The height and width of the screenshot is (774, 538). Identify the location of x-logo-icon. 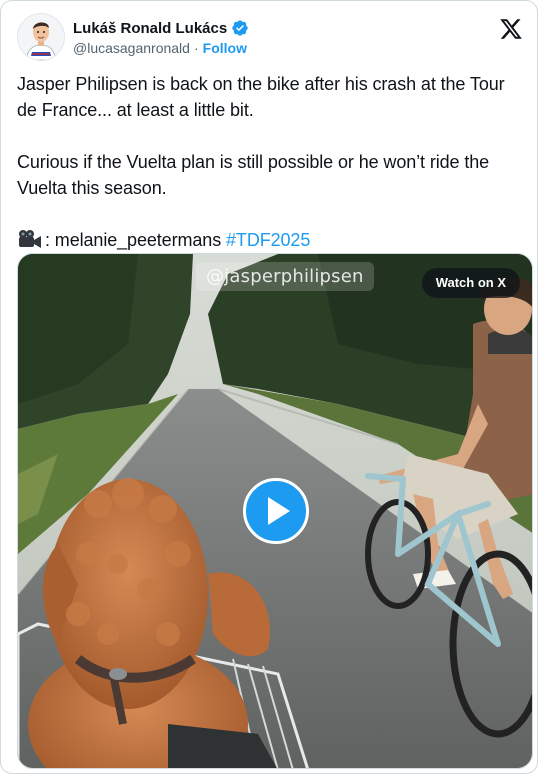
(511, 29).